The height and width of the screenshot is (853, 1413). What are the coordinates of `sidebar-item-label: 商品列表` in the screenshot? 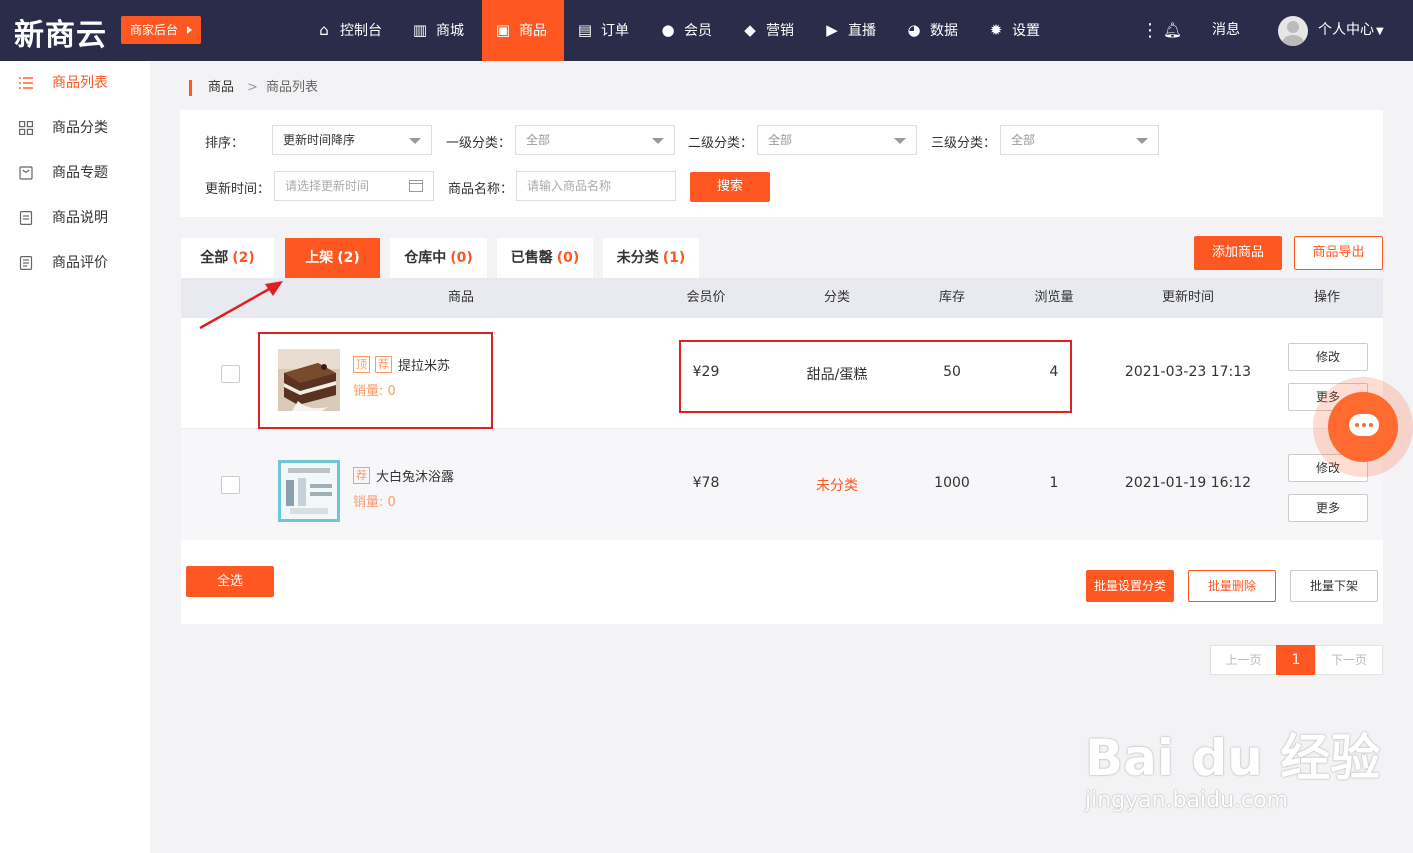 It's located at (80, 83).